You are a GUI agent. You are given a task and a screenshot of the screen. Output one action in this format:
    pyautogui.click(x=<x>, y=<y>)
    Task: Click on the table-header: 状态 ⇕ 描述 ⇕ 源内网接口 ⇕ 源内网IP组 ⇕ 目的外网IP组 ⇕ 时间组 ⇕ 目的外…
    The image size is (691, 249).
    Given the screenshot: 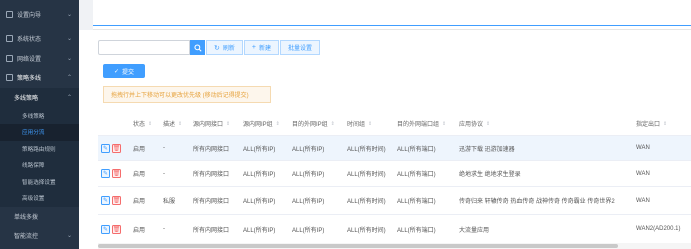 What is the action you would take?
    pyautogui.click(x=394, y=124)
    